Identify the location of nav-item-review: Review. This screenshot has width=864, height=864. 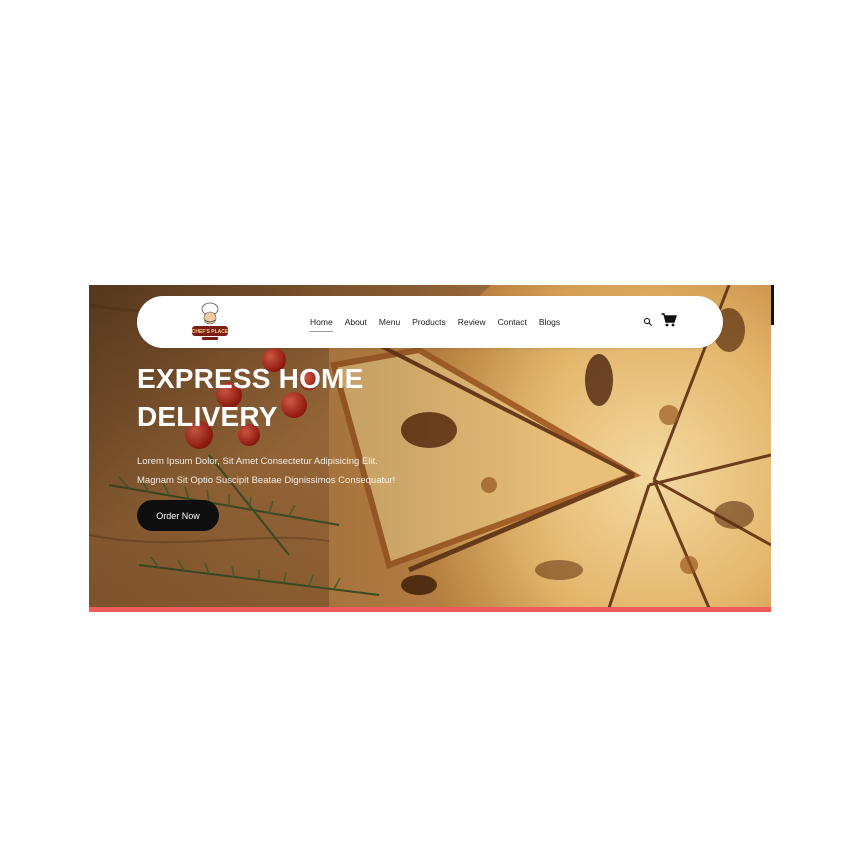
(472, 322).